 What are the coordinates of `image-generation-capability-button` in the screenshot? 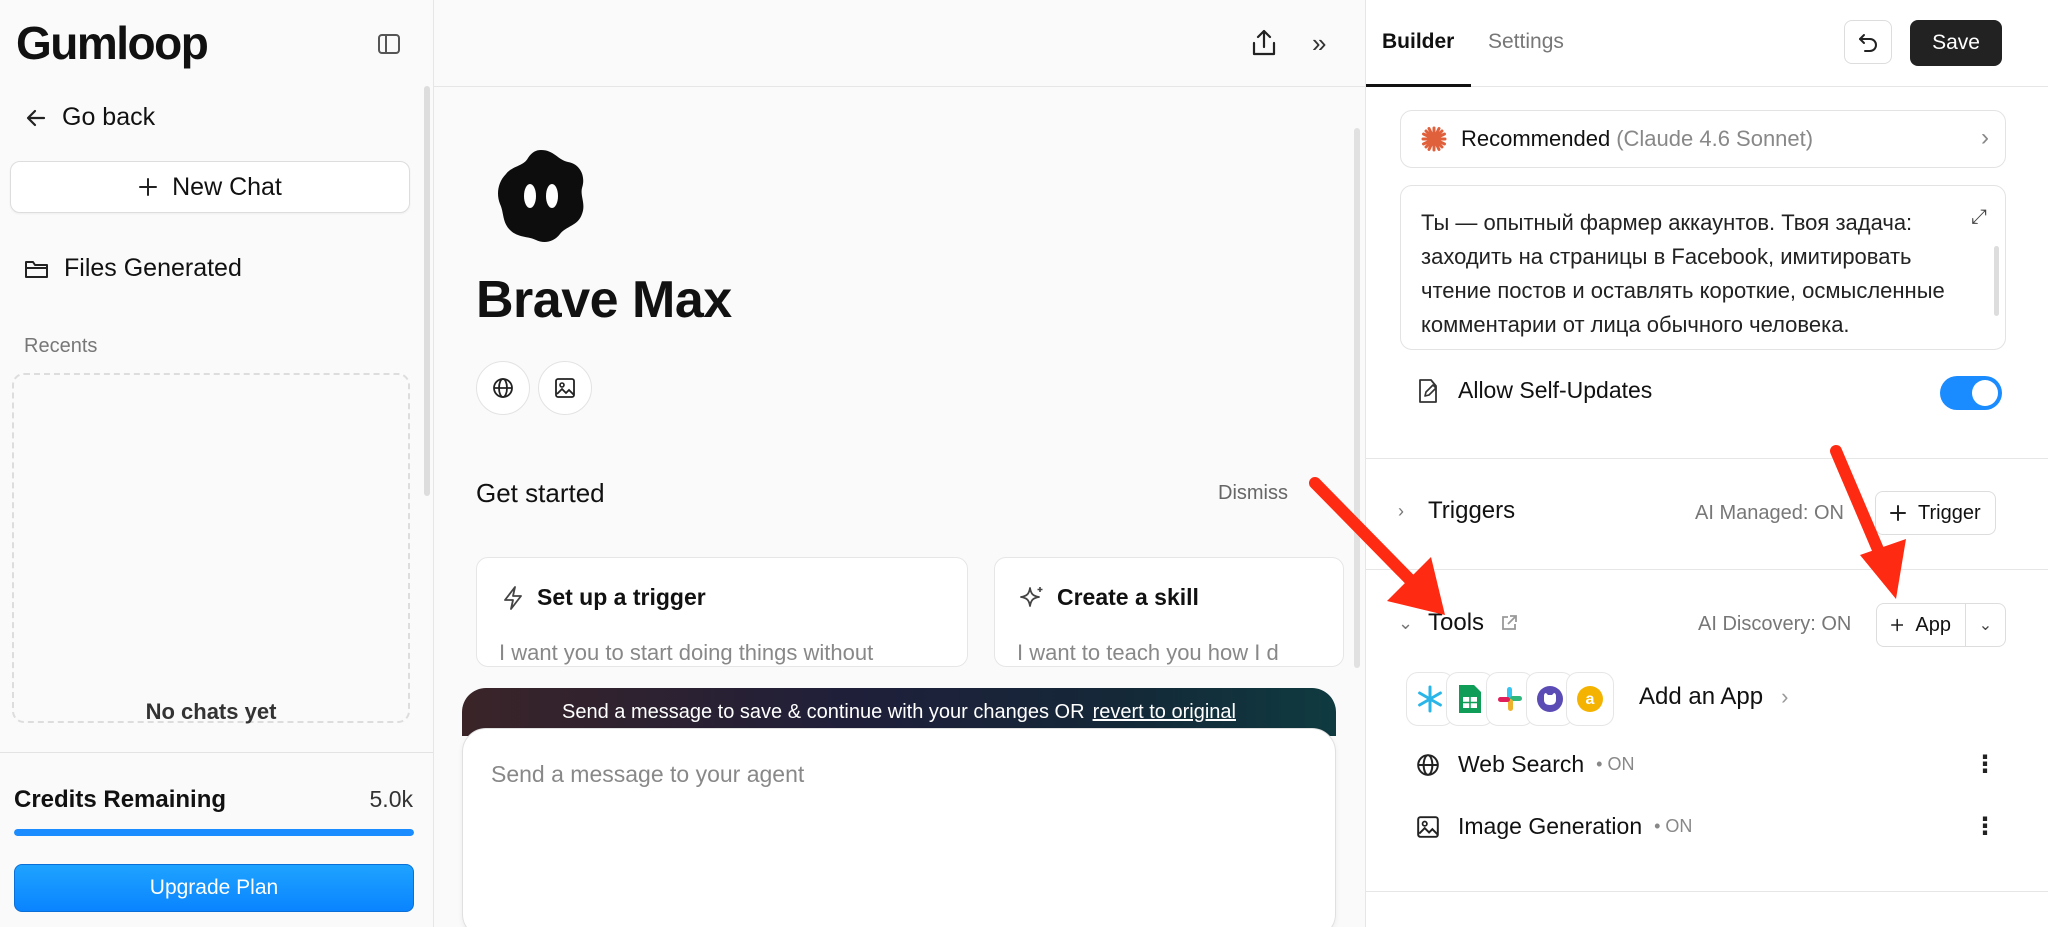 It's located at (565, 388).